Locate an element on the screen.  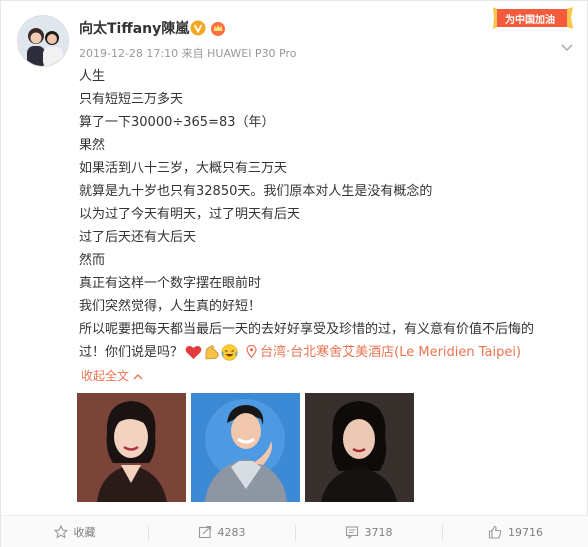
collapse-button: 收起全文 is located at coordinates (112, 375).